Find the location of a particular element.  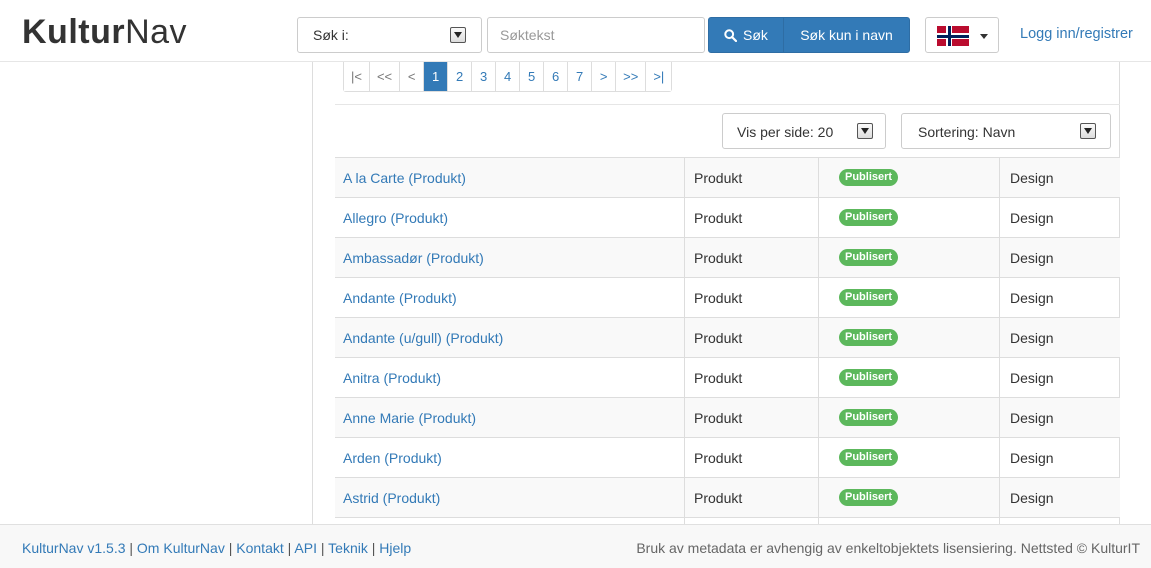

page-5: 5 is located at coordinates (532, 76).